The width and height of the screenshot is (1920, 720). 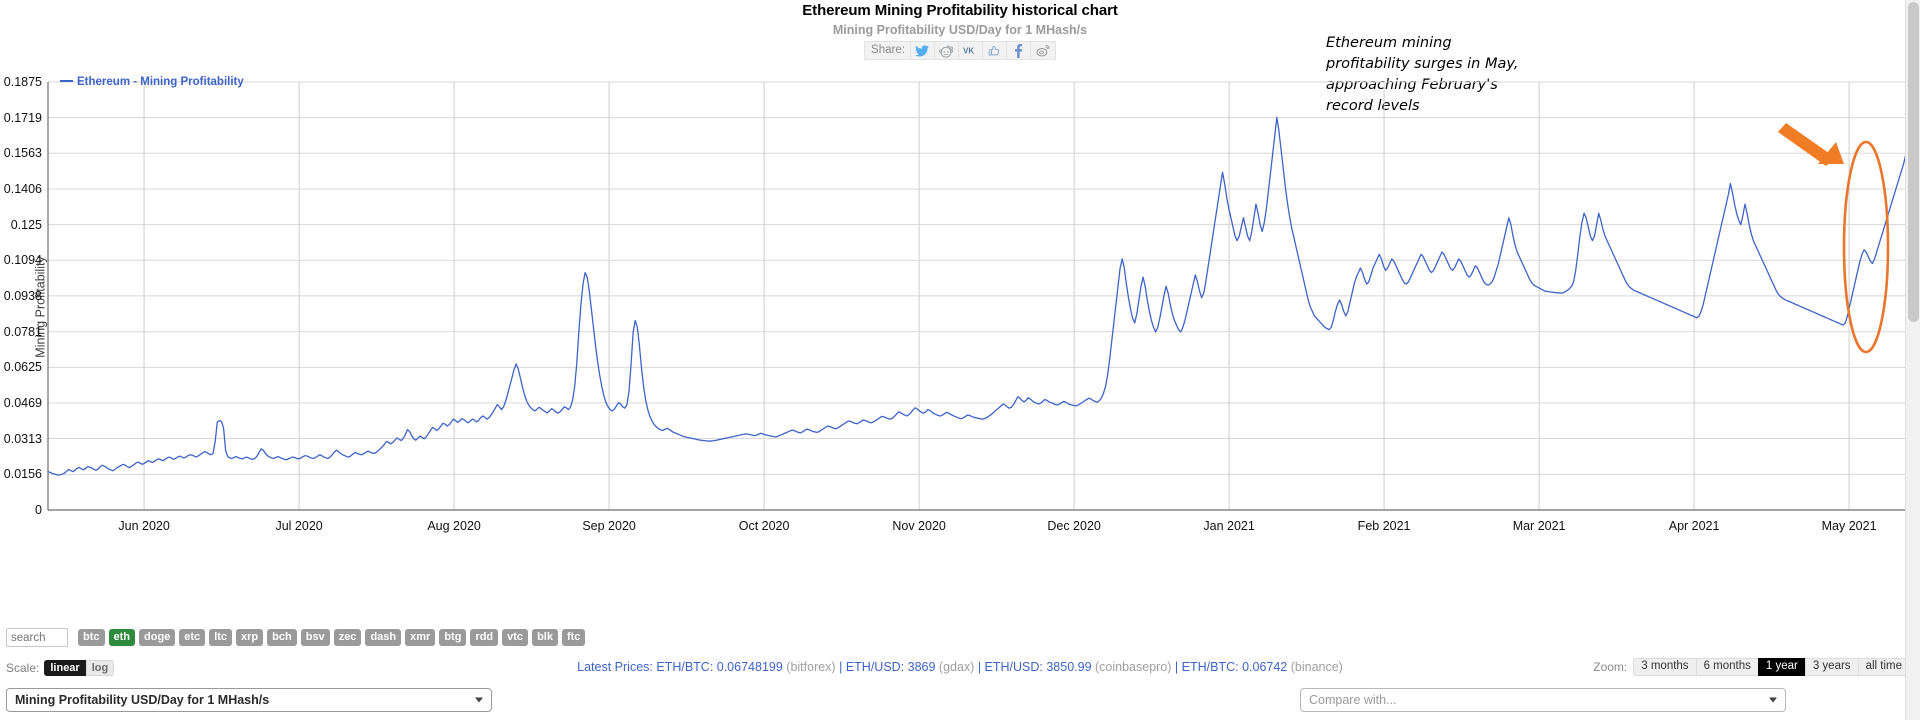 What do you see at coordinates (22, 117) in the screenshot?
I see `y-axis-tick: 0.1719` at bounding box center [22, 117].